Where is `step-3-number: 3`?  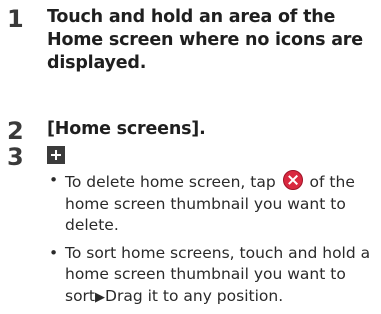 step-3-number: 3 is located at coordinates (15, 157).